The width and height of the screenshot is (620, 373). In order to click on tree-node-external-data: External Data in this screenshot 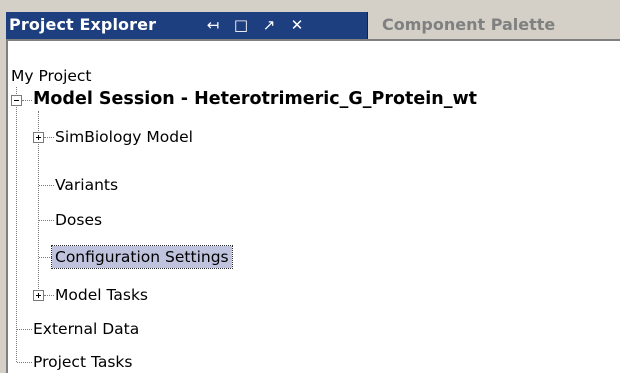, I will do `click(86, 329)`.